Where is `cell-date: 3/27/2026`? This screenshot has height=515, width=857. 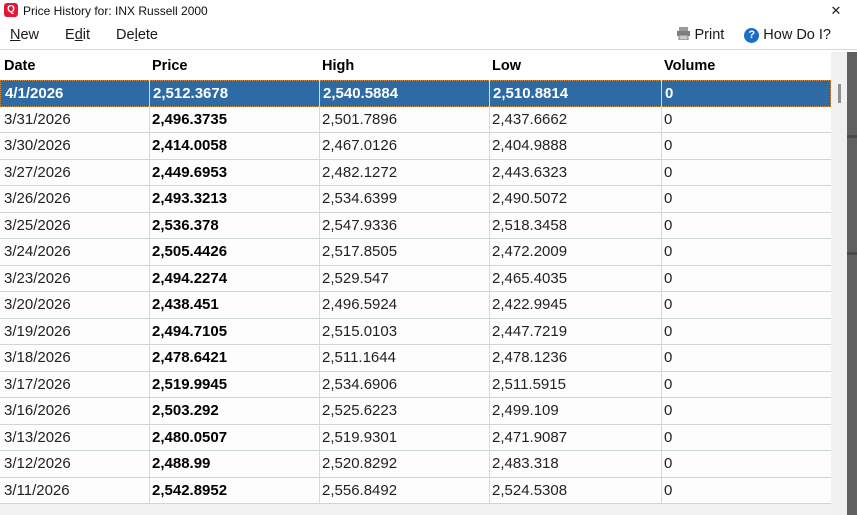 cell-date: 3/27/2026 is located at coordinates (37, 172).